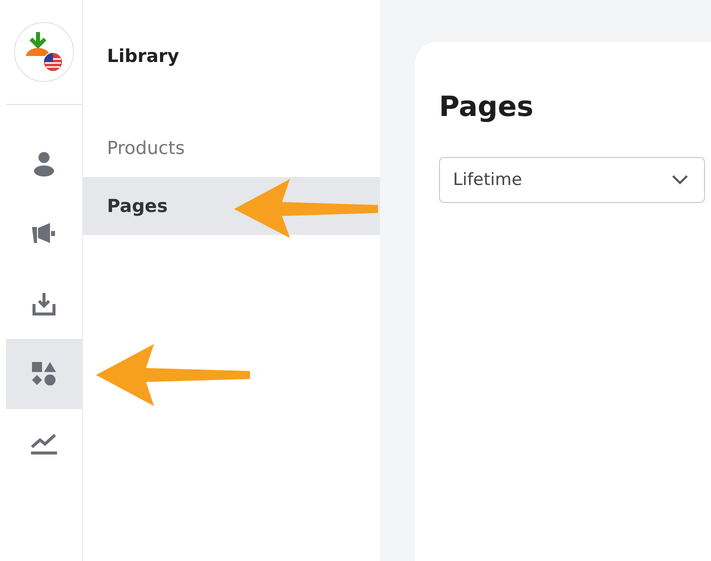 The image size is (711, 561). I want to click on period-dropdown: Lifetime, so click(572, 180).